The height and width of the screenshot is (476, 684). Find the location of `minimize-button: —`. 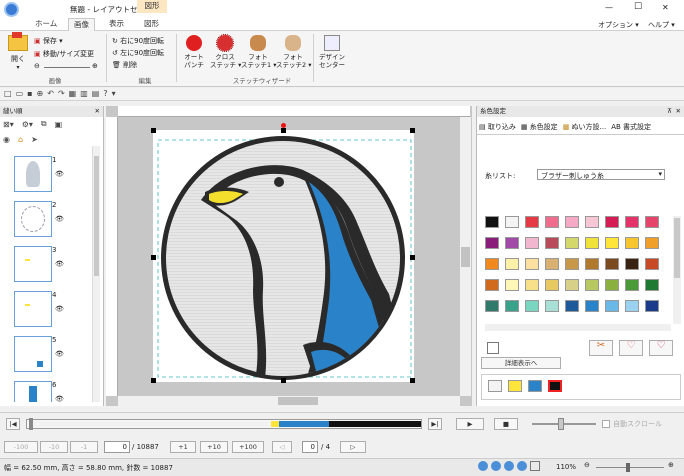

minimize-button: — is located at coordinates (609, 7).